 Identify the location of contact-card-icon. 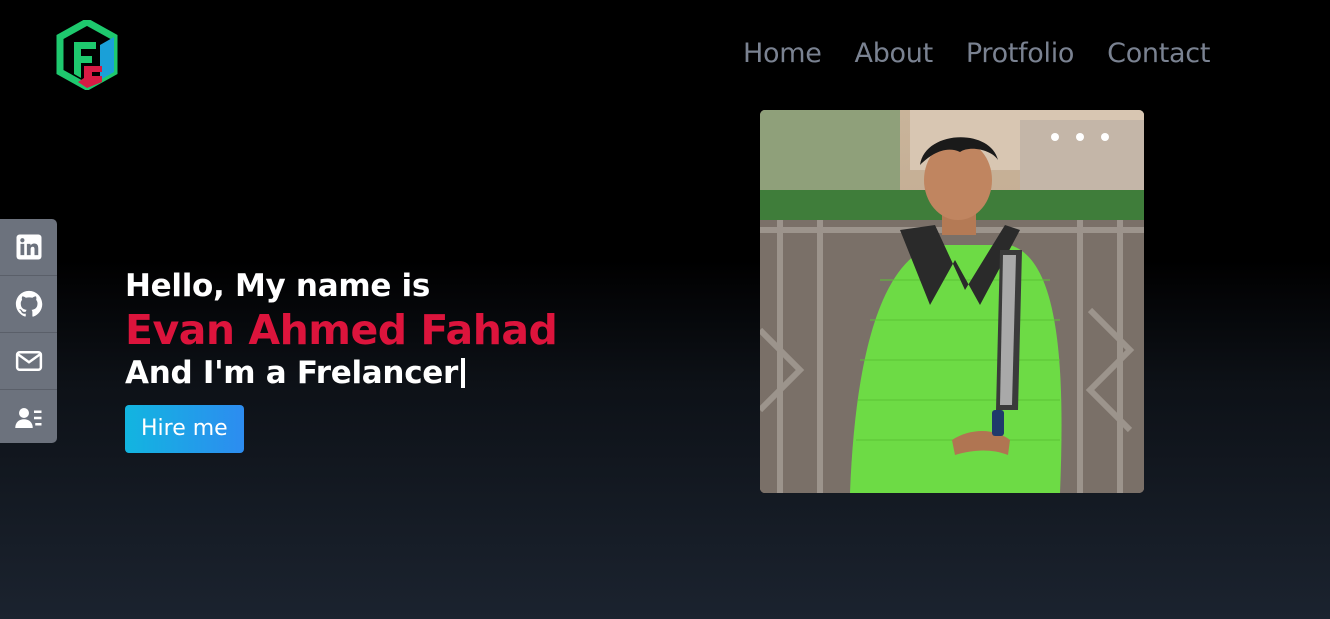
(27, 418).